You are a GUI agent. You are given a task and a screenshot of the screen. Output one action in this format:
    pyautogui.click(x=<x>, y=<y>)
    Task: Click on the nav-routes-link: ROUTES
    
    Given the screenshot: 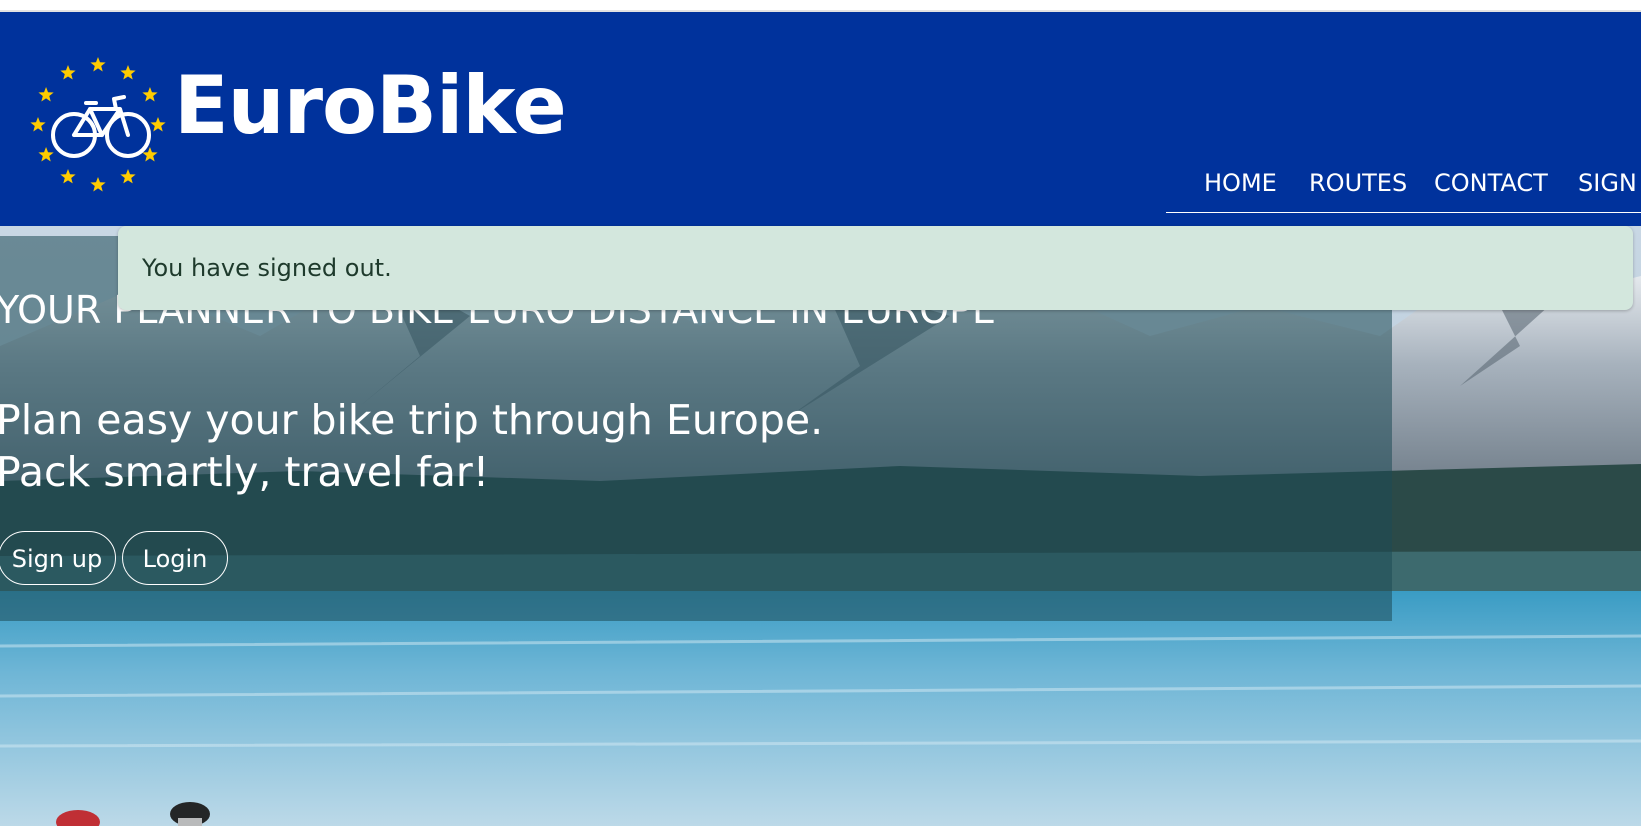 What is the action you would take?
    pyautogui.click(x=1358, y=183)
    